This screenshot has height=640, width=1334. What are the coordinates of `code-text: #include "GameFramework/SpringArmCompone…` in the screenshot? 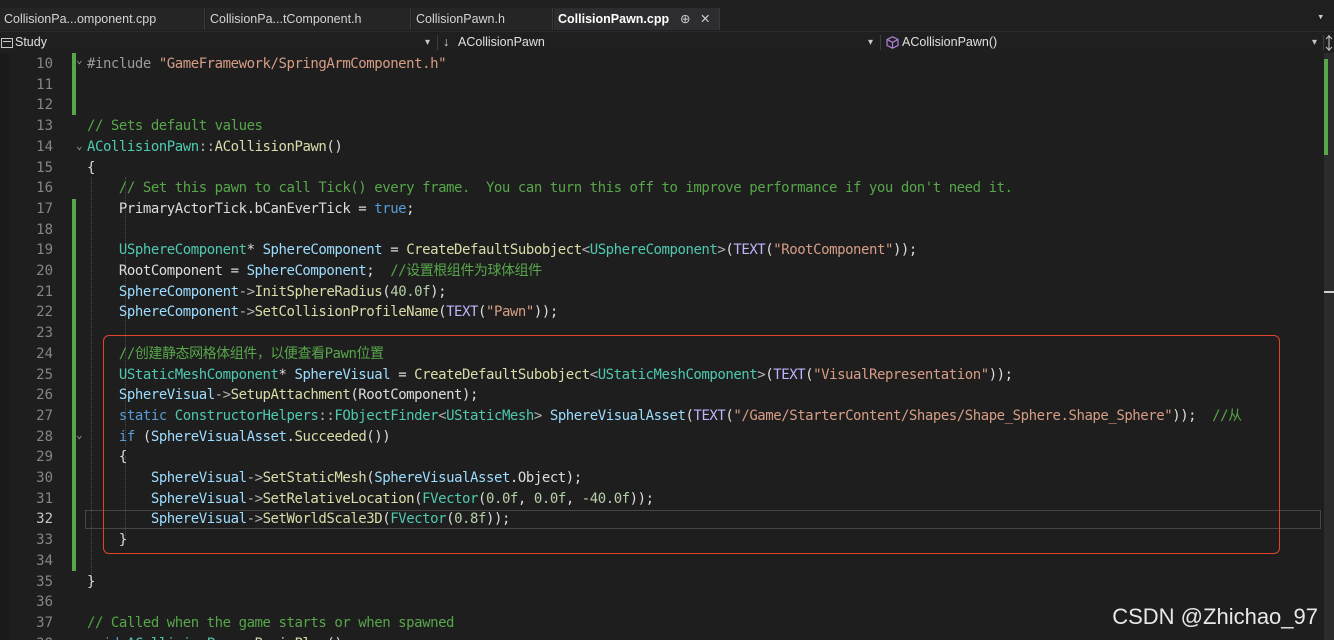 It's located at (266, 64).